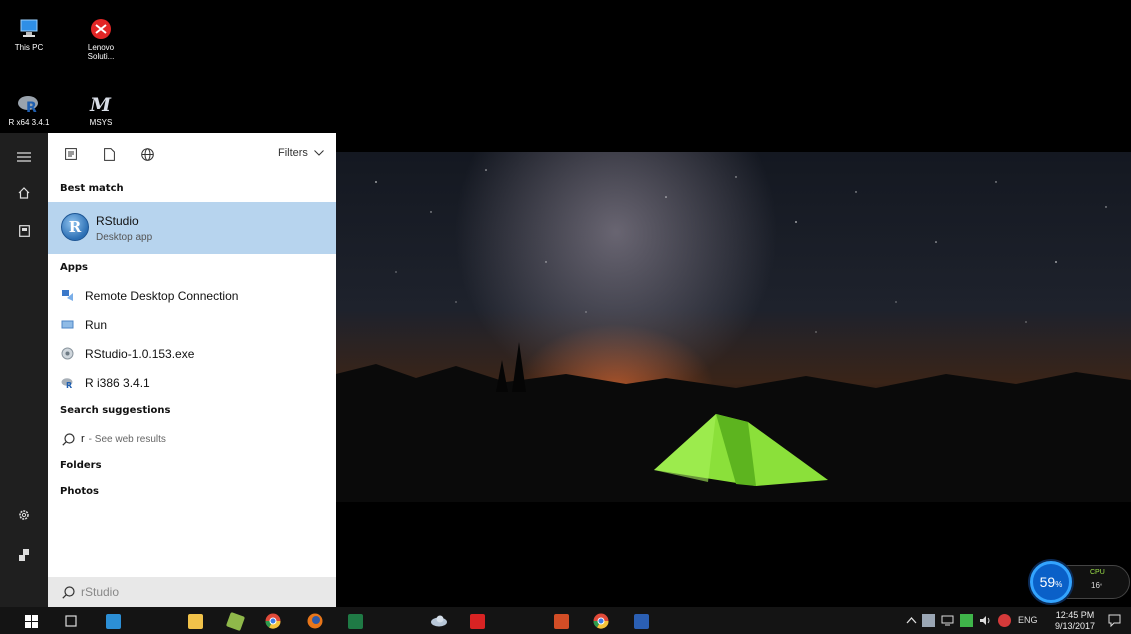 This screenshot has width=1131, height=634. I want to click on powerpoint-taskbar-icon, so click(561, 621).